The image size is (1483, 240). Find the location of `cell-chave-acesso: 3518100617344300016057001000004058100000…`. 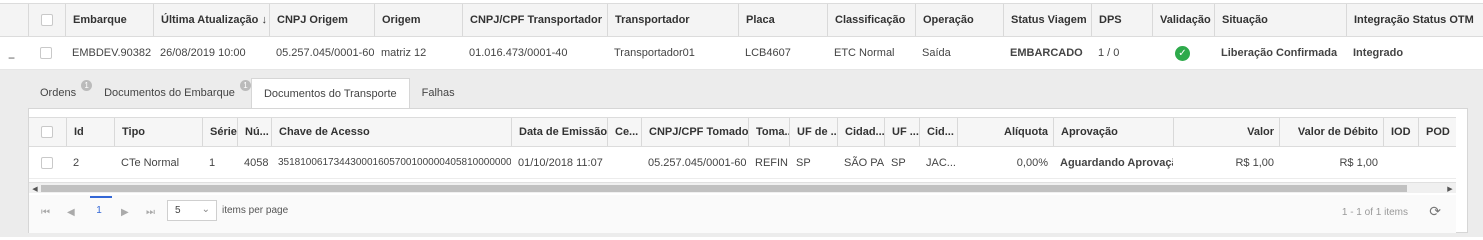

cell-chave-acesso: 3518100617344300016057001000004058100000… is located at coordinates (394, 162).